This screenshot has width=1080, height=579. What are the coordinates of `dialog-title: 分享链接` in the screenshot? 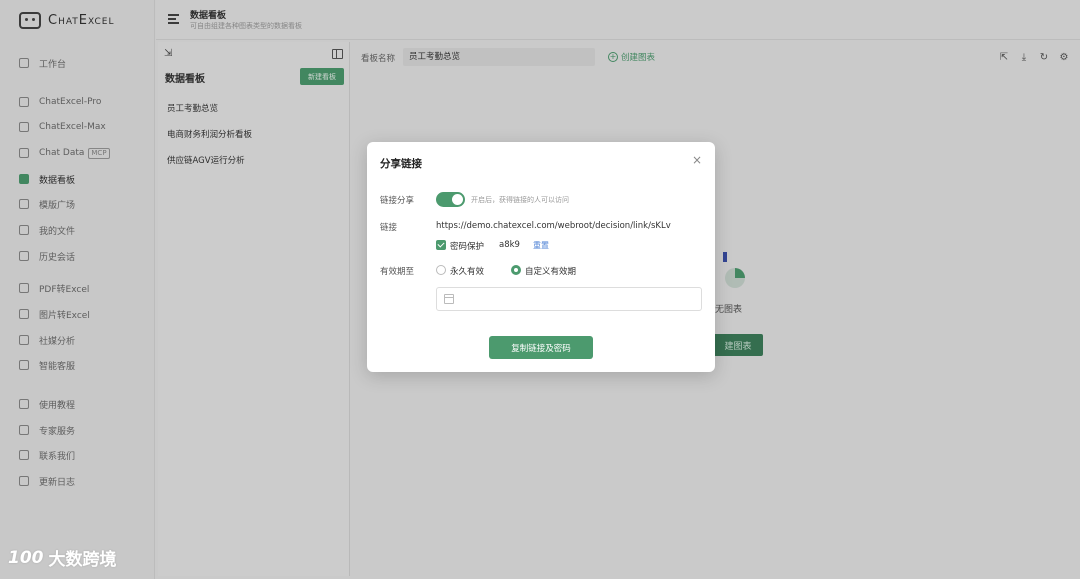 It's located at (401, 164).